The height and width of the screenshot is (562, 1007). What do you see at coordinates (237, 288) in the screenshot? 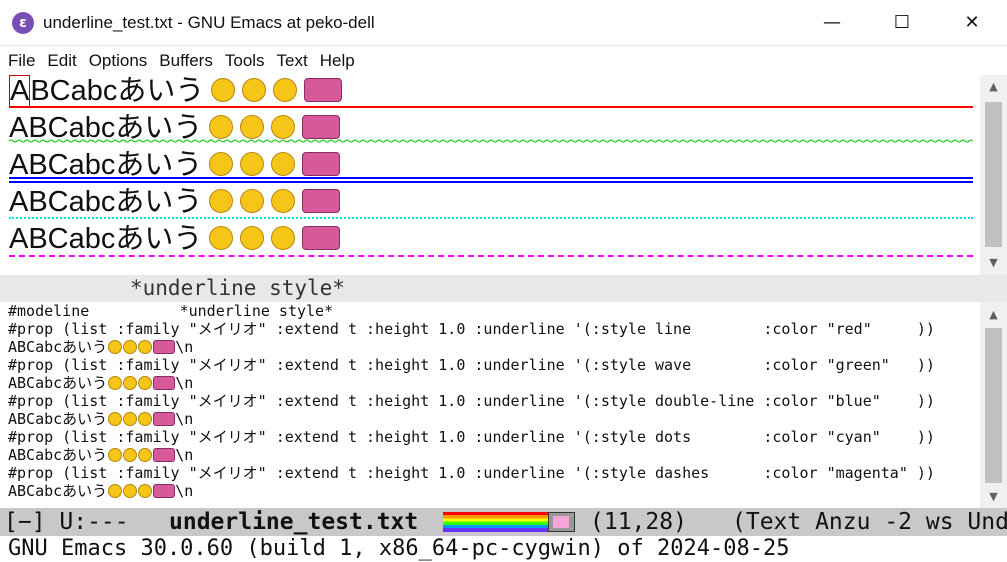
I see `upper-modeline-buffer-name: *underline style*` at bounding box center [237, 288].